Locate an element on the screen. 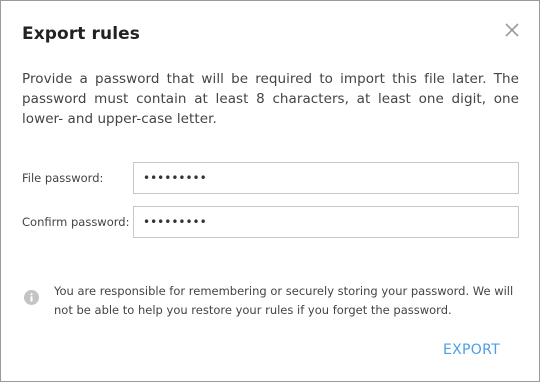 This screenshot has width=540, height=382. confirm-password-field is located at coordinates (326, 222).